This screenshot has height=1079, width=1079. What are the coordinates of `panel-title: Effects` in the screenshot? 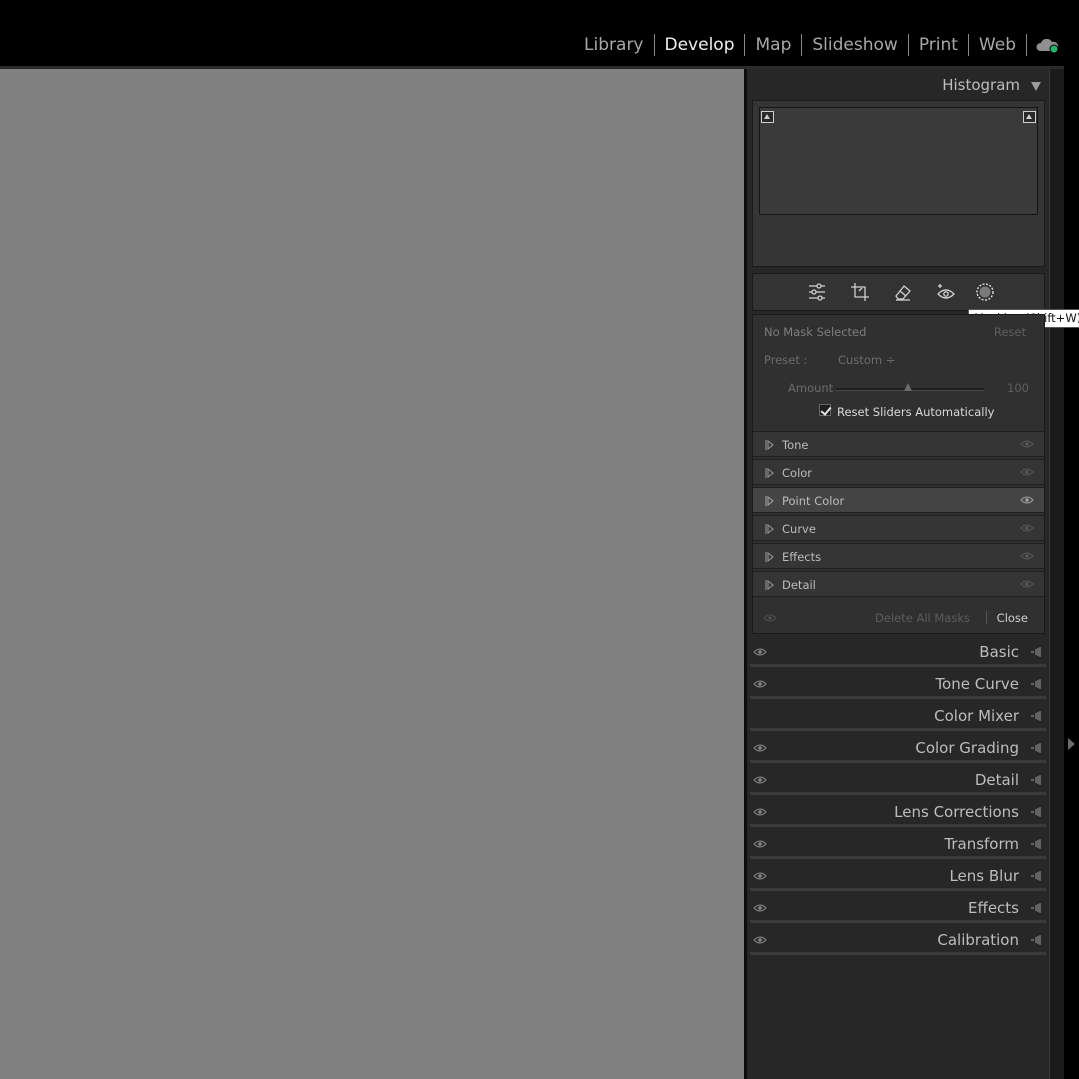 It's located at (993, 908).